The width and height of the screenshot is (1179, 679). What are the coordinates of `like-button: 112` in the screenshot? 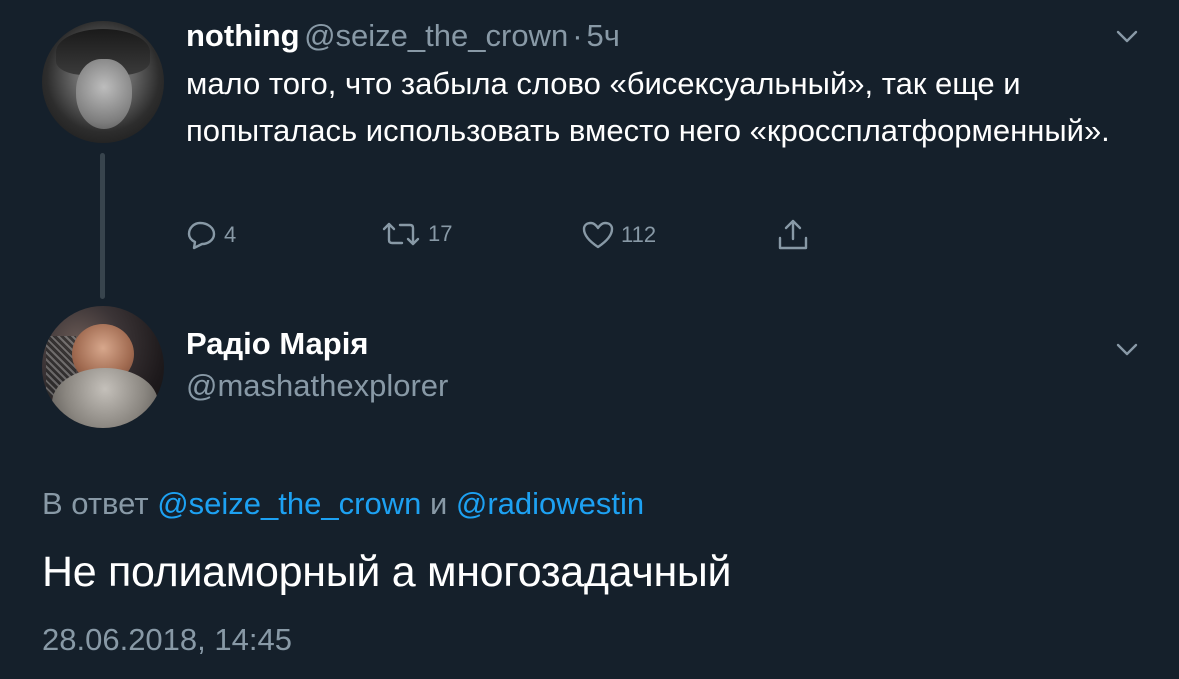 It's located at (618, 235).